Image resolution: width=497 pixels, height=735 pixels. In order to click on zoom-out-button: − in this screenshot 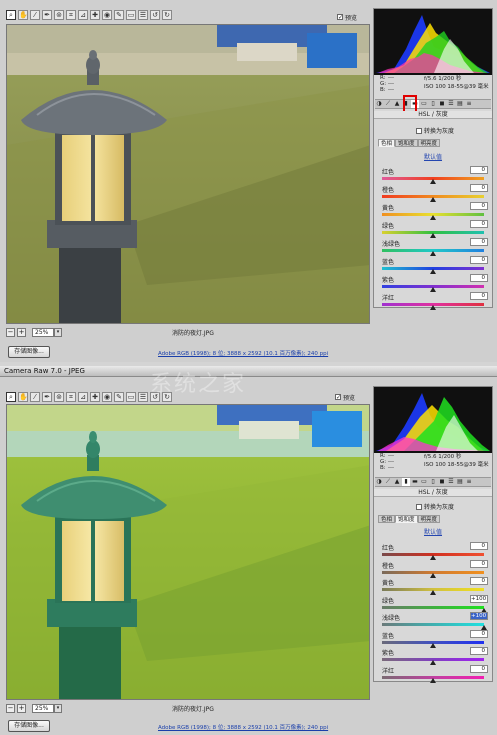, I will do `click(10, 332)`.